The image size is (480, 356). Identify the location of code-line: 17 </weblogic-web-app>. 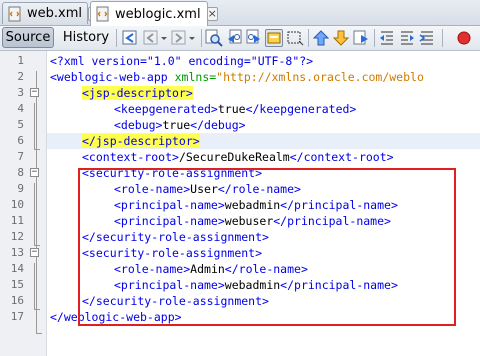
(240, 317).